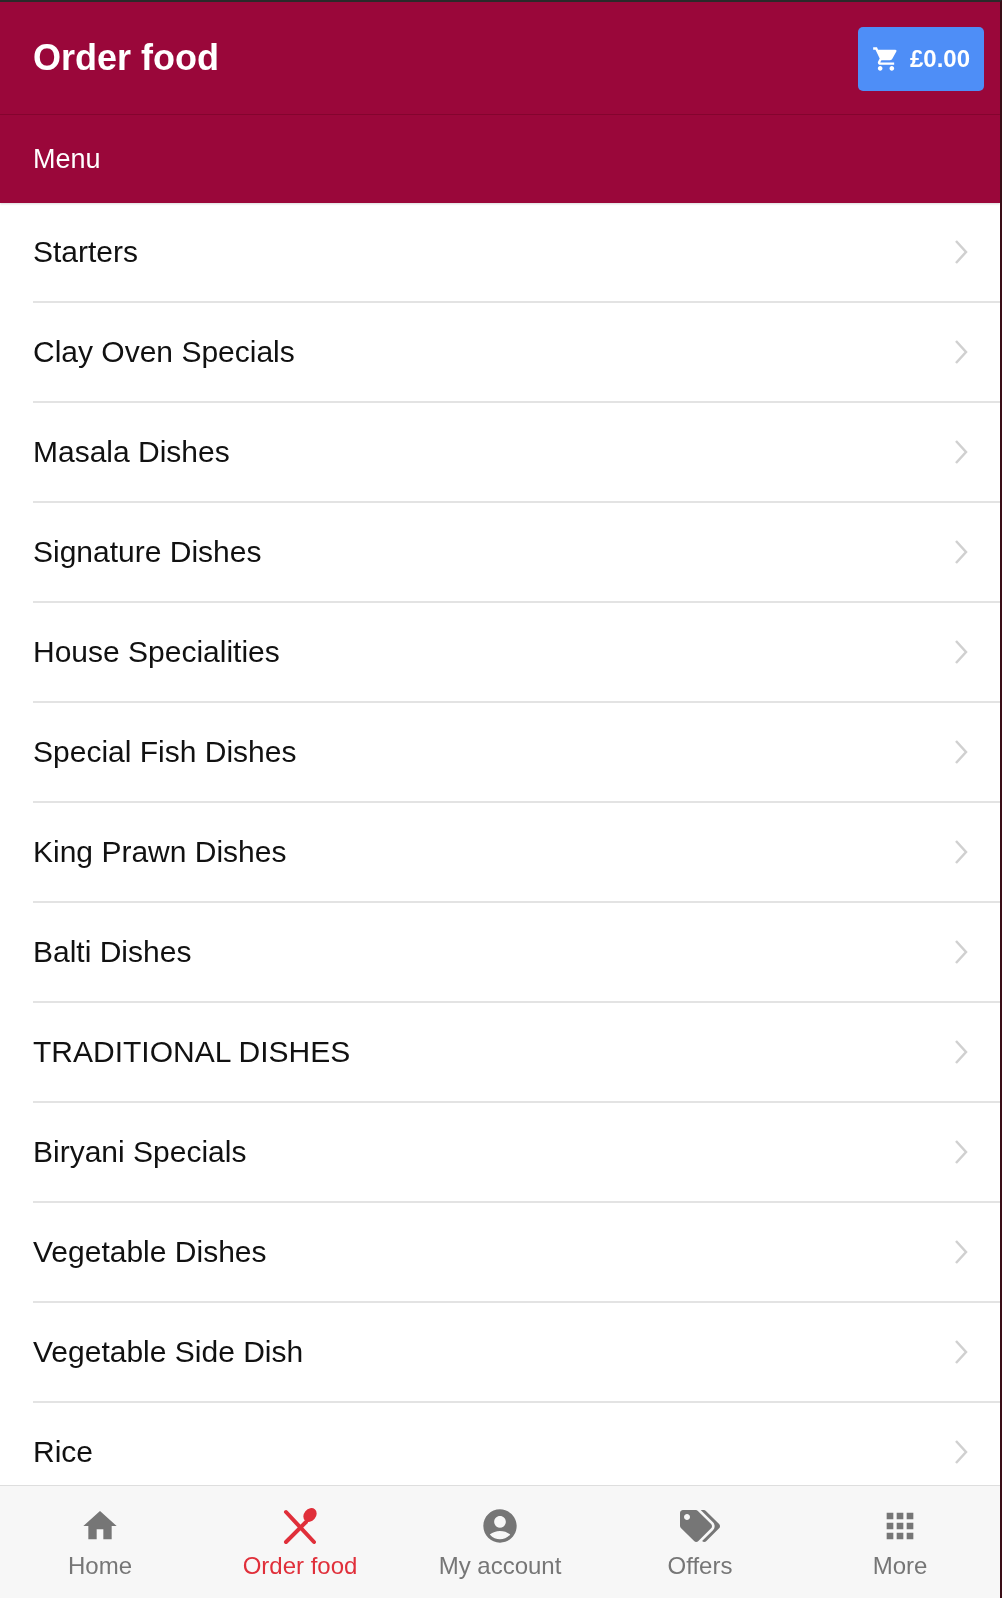 The width and height of the screenshot is (1002, 1598). What do you see at coordinates (516, 1153) in the screenshot?
I see `menu-category-item: Biryani Specials` at bounding box center [516, 1153].